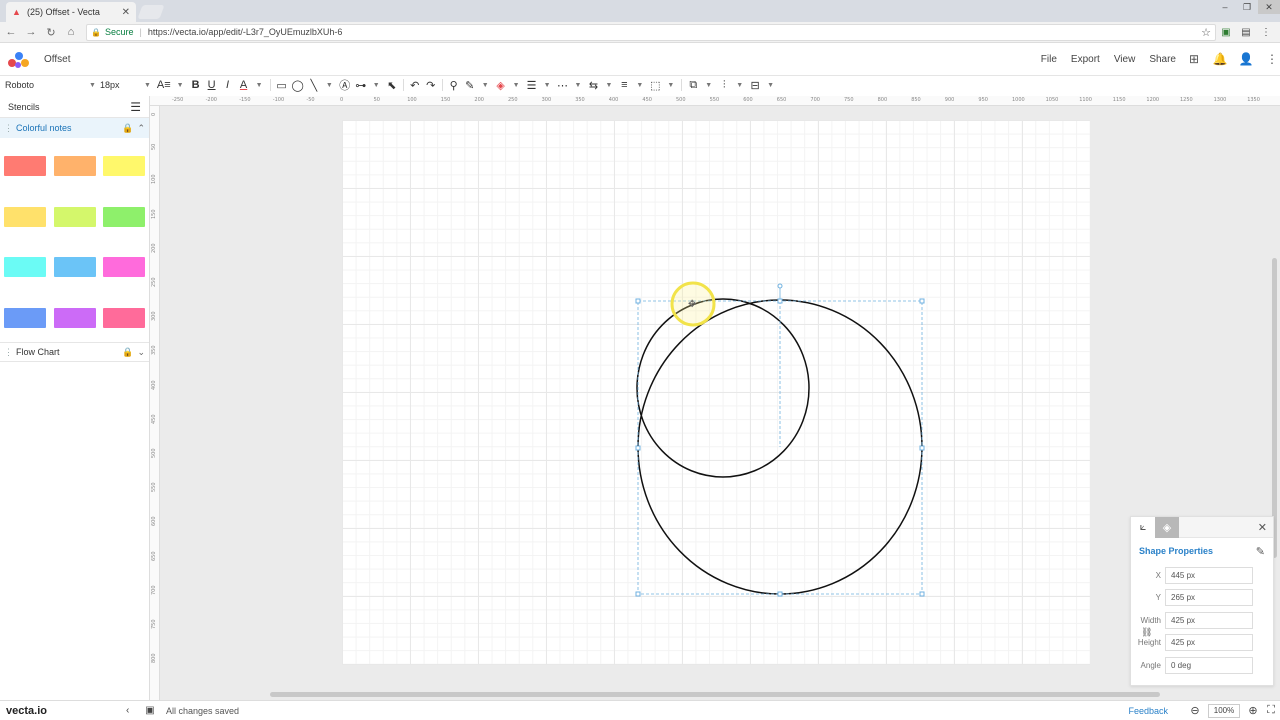 The width and height of the screenshot is (1280, 720). Describe the element at coordinates (147, 85) in the screenshot. I see `font-size-caret-icon: ▼` at that location.